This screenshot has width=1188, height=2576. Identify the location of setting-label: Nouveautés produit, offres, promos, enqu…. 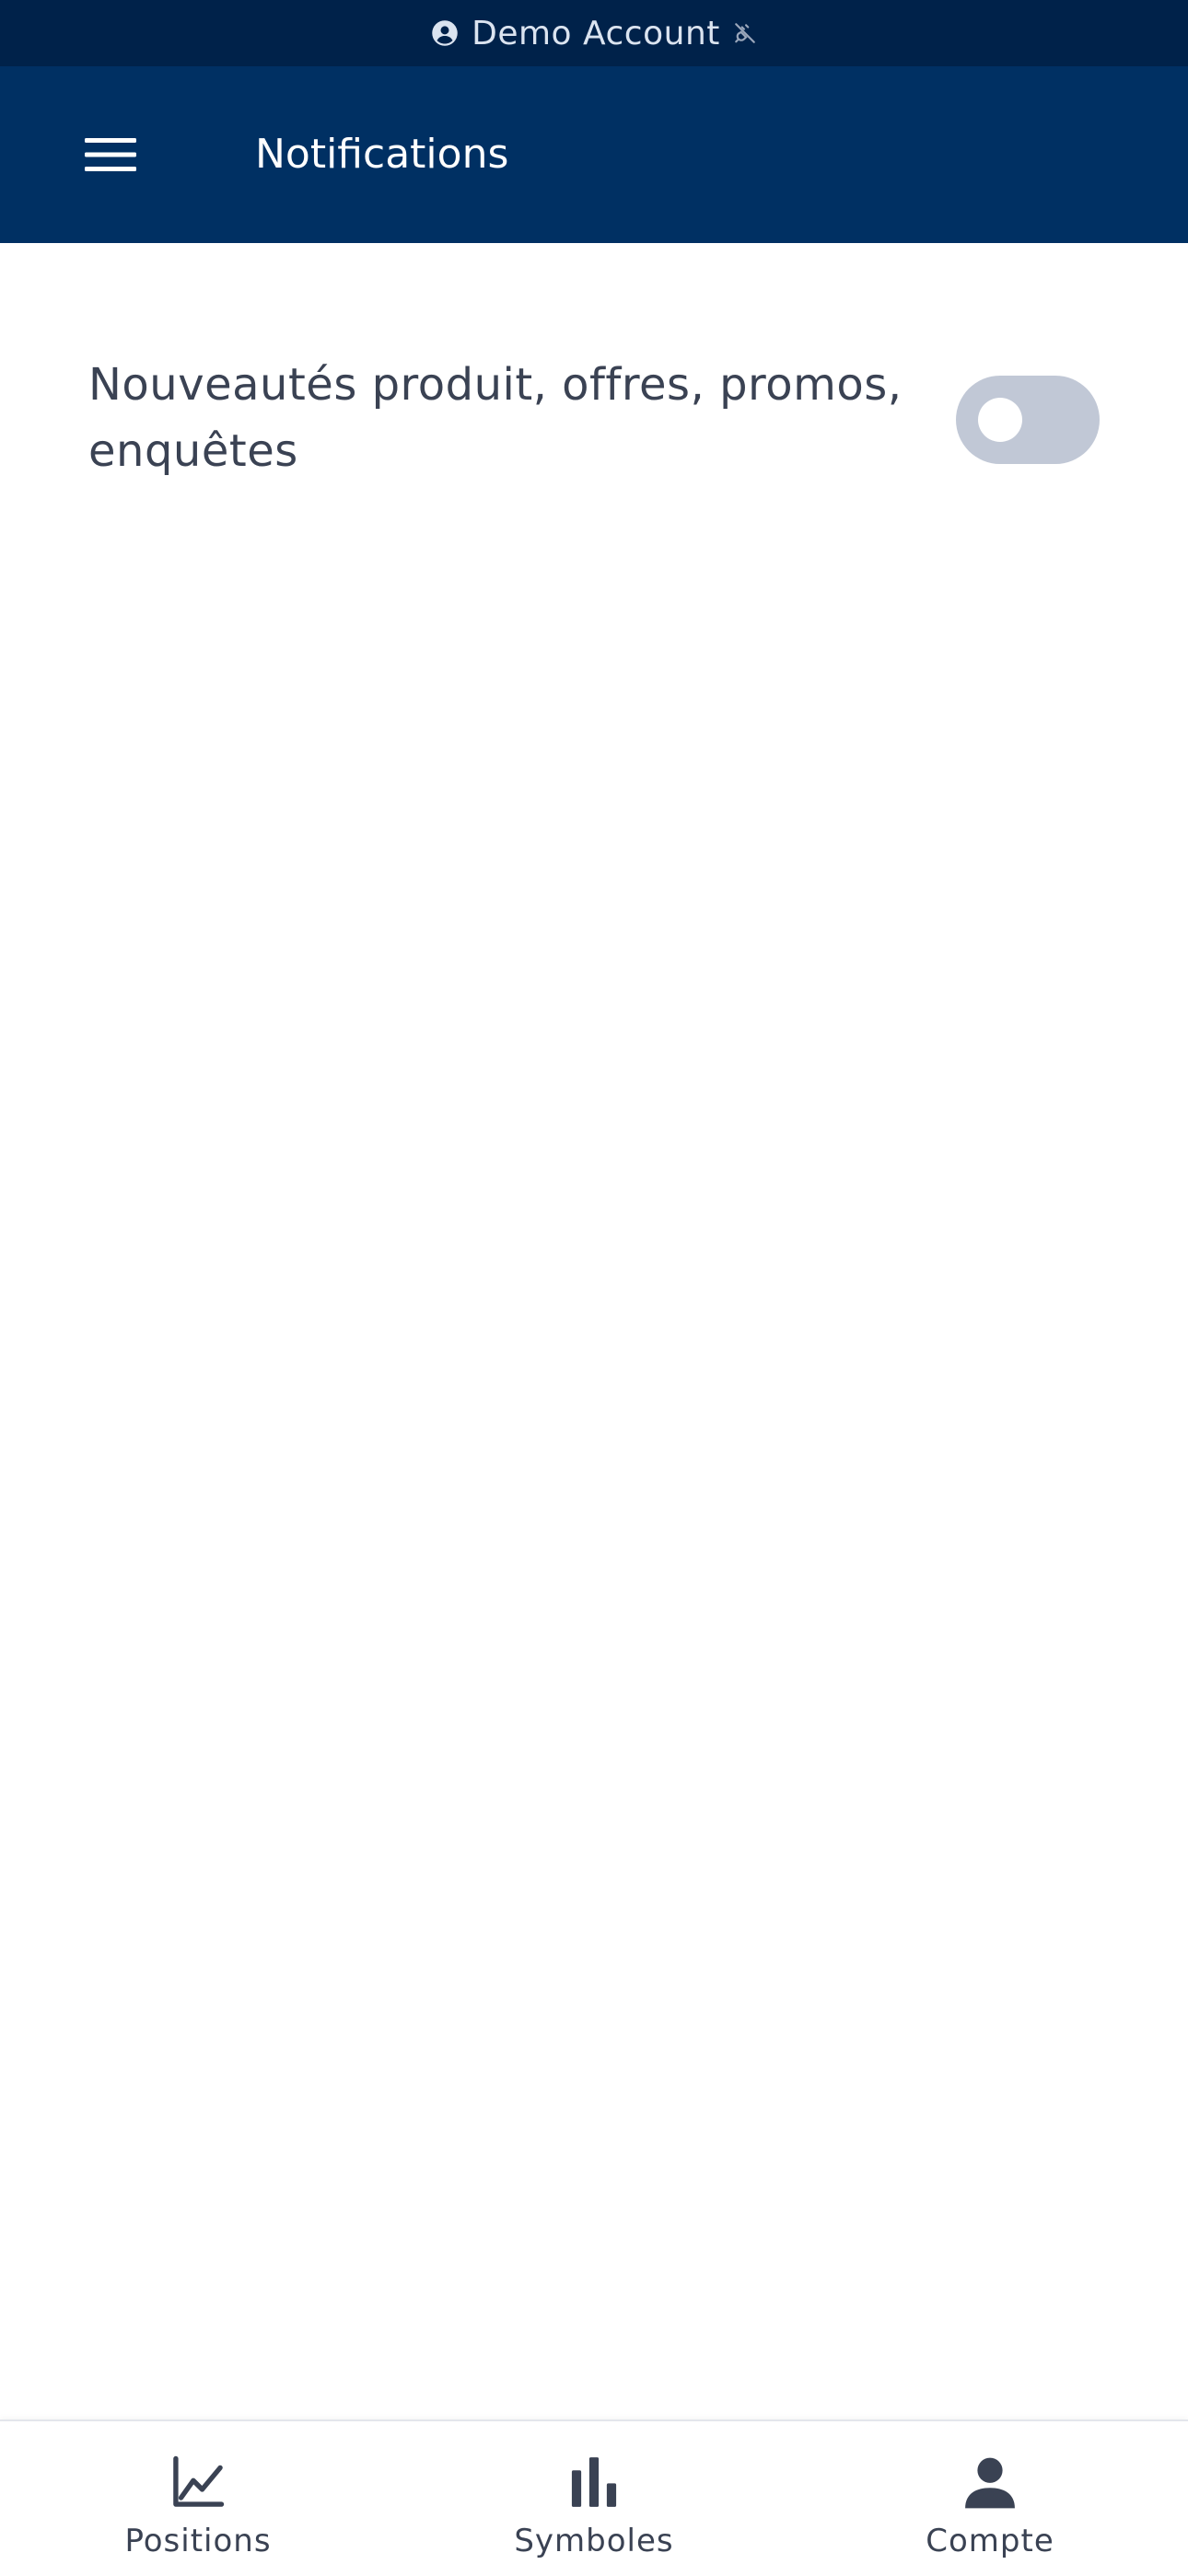
(496, 418).